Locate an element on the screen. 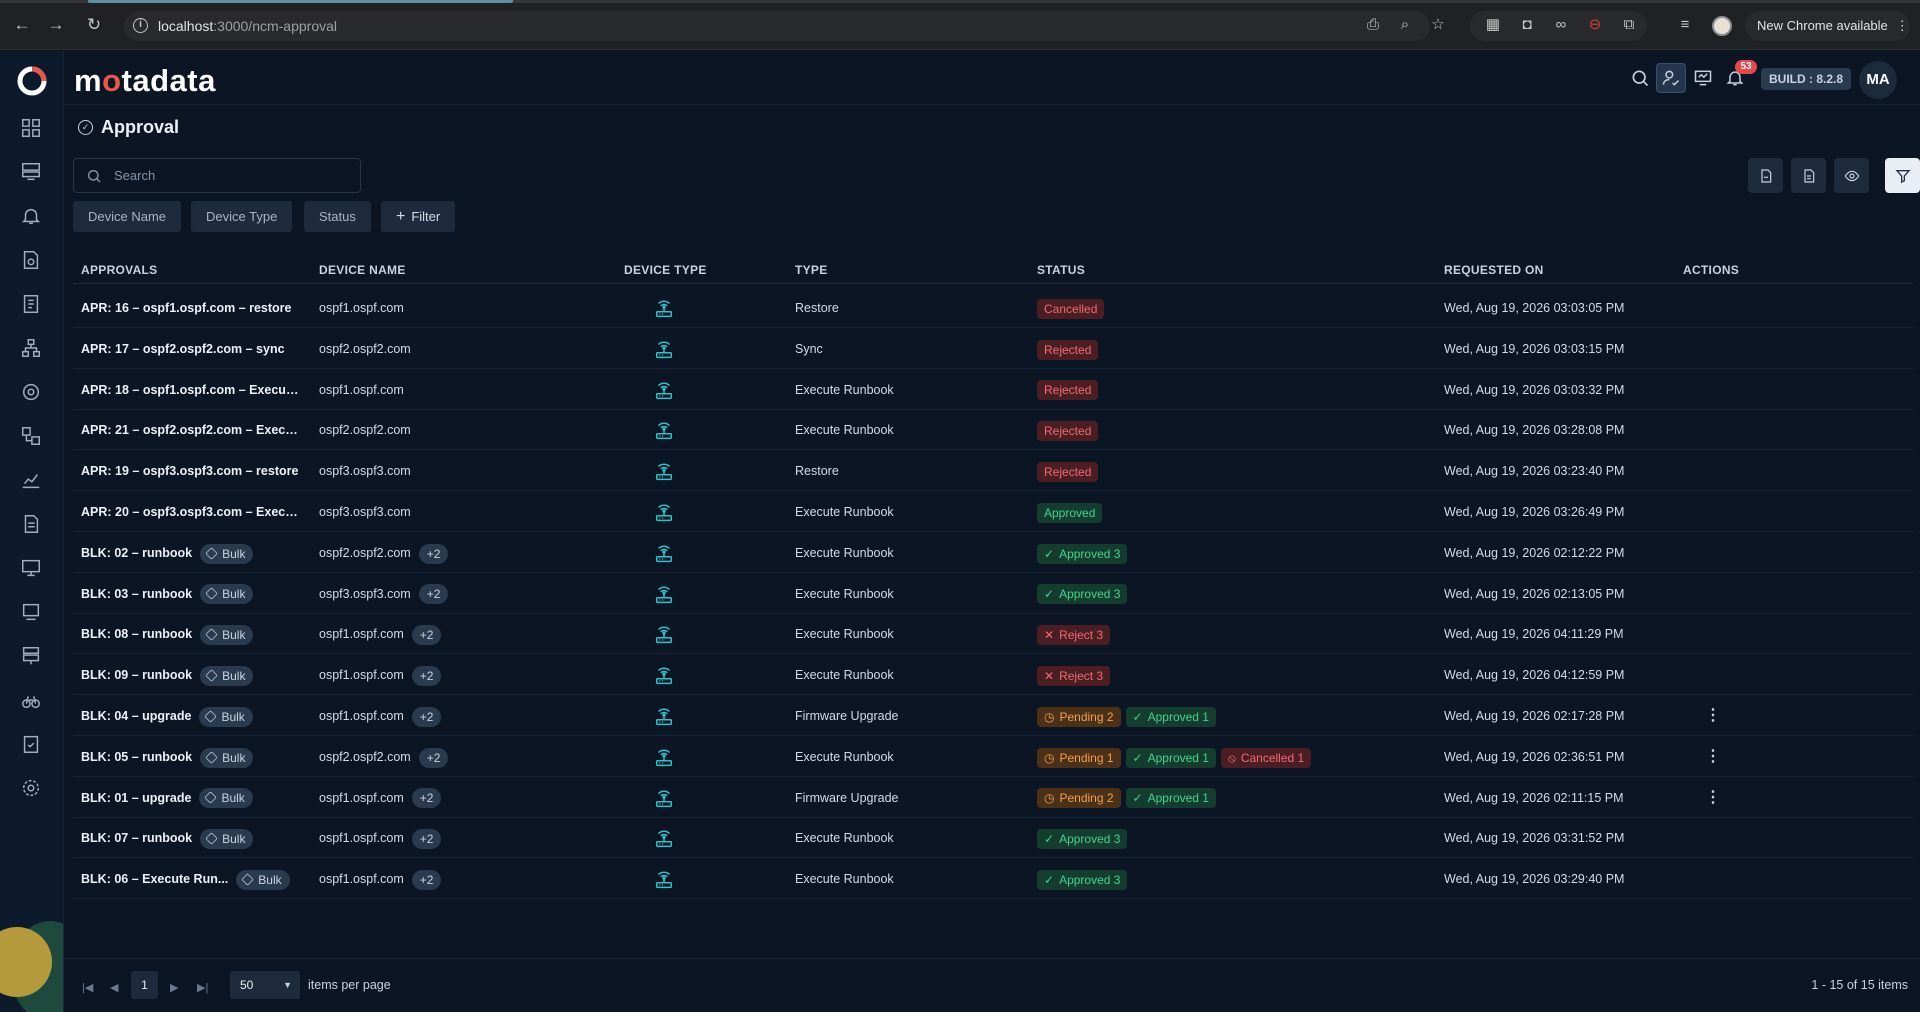 The width and height of the screenshot is (1920, 1012). filter-status: Status is located at coordinates (337, 216).